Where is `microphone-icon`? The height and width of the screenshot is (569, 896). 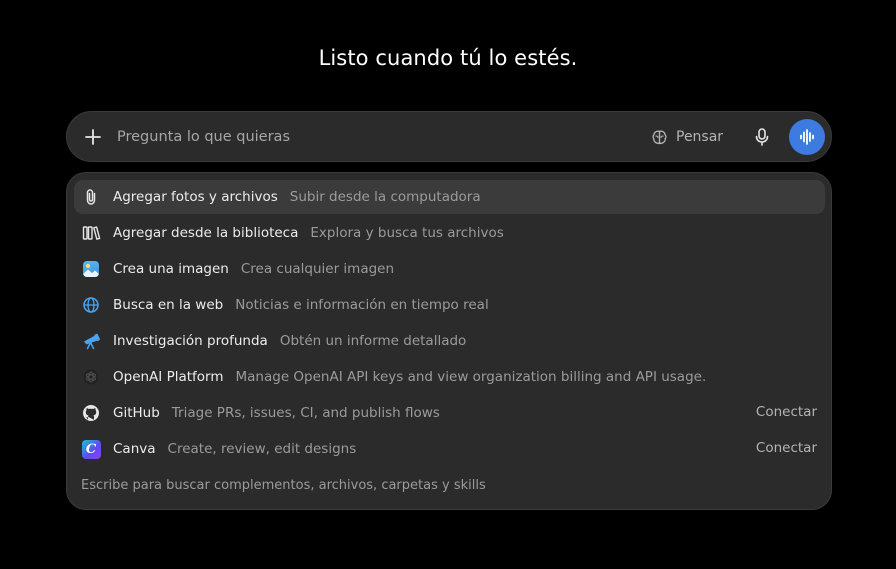
microphone-icon is located at coordinates (762, 137).